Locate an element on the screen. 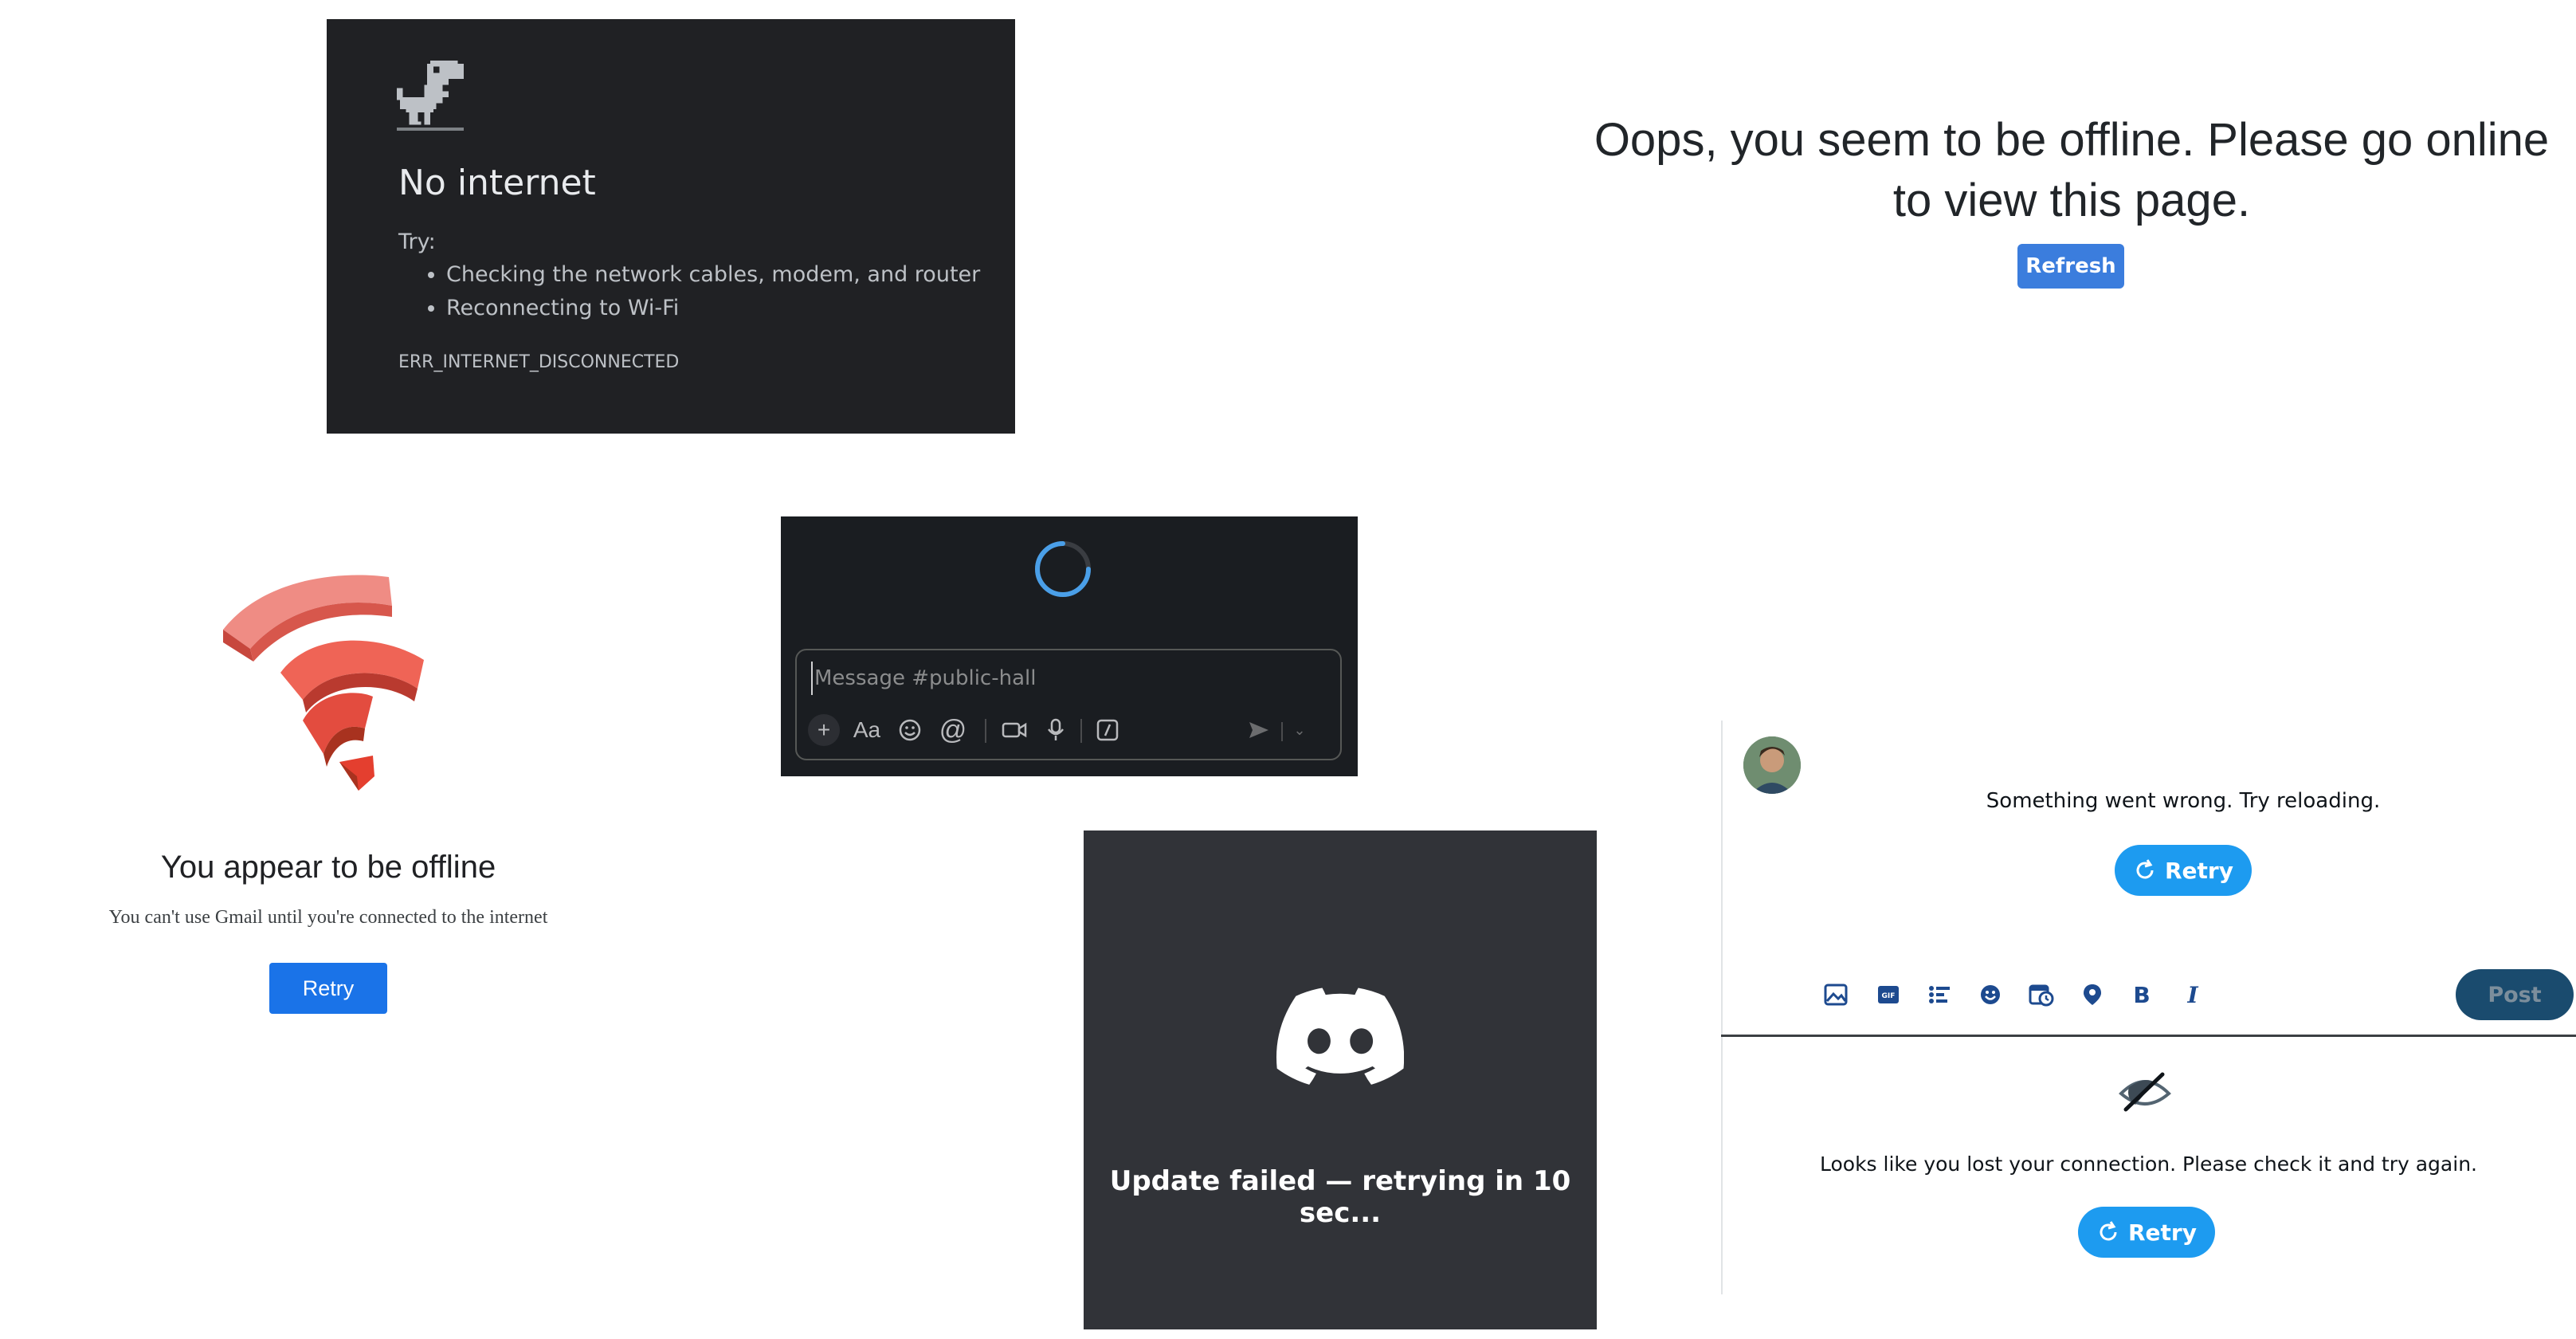 The width and height of the screenshot is (2576, 1339). poll-icon is located at coordinates (1940, 994).